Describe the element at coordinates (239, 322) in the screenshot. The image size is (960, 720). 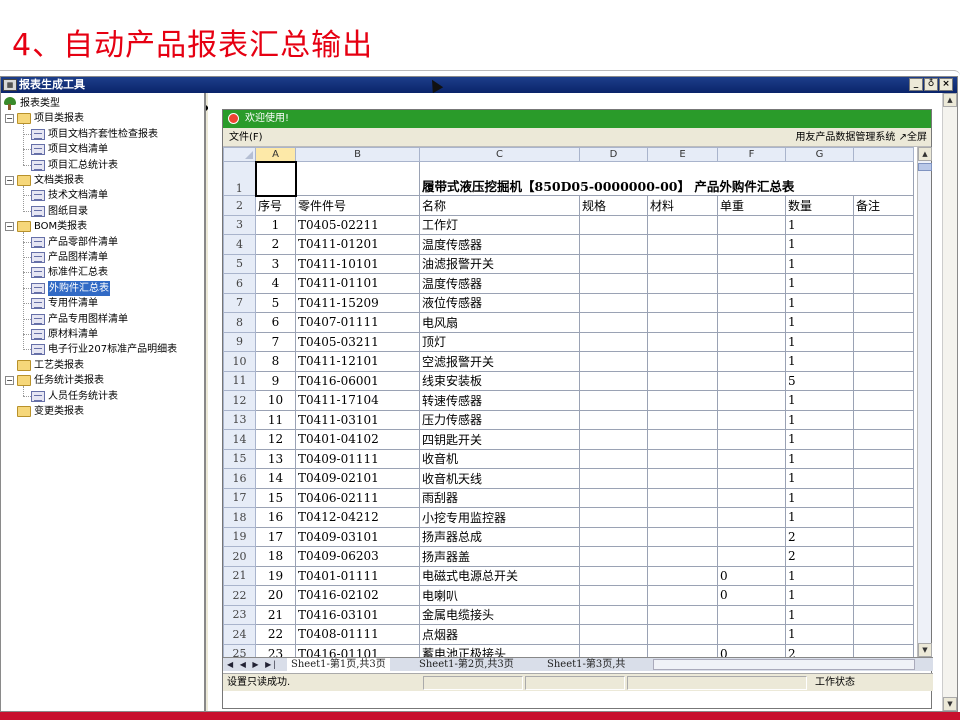
I see `row-header: 8` at that location.